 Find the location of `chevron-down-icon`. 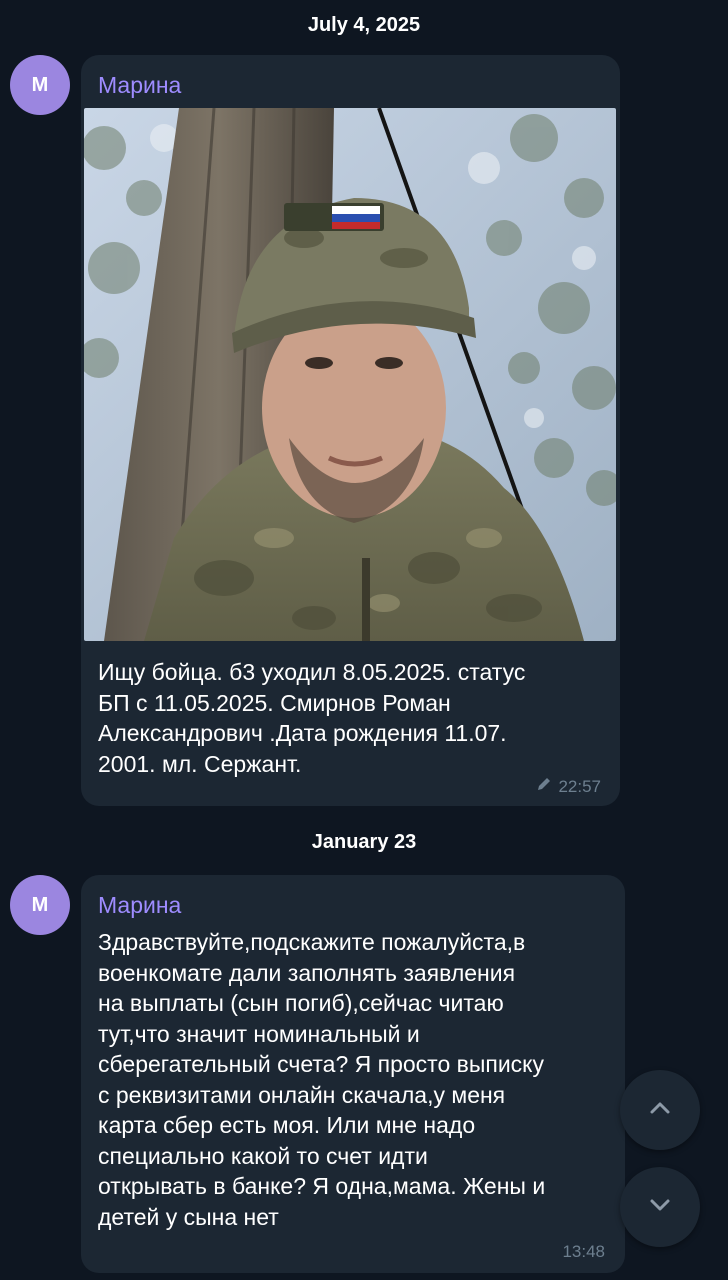

chevron-down-icon is located at coordinates (660, 1207).